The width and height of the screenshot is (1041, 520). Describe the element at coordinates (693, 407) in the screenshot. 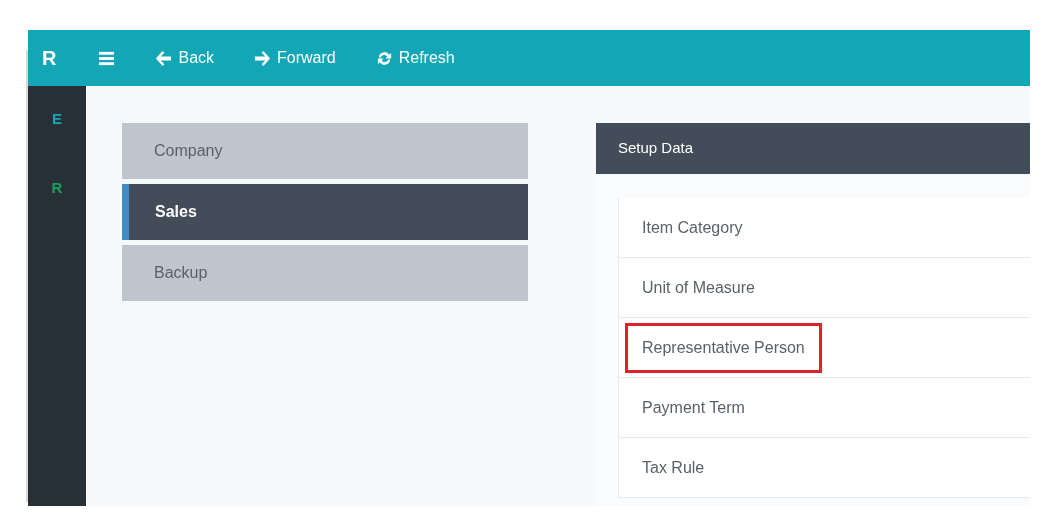

I see `setup-link: Payment Term` at that location.